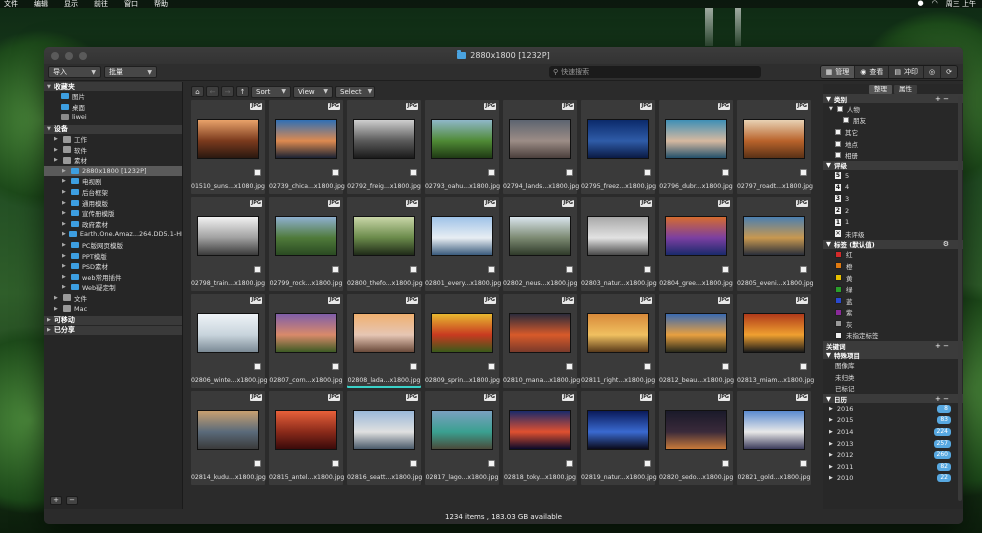 This screenshot has width=982, height=533. What do you see at coordinates (696, 244) in the screenshot?
I see `thumbnail-cell: JPG 02804_gree...x1800.jpg` at bounding box center [696, 244].